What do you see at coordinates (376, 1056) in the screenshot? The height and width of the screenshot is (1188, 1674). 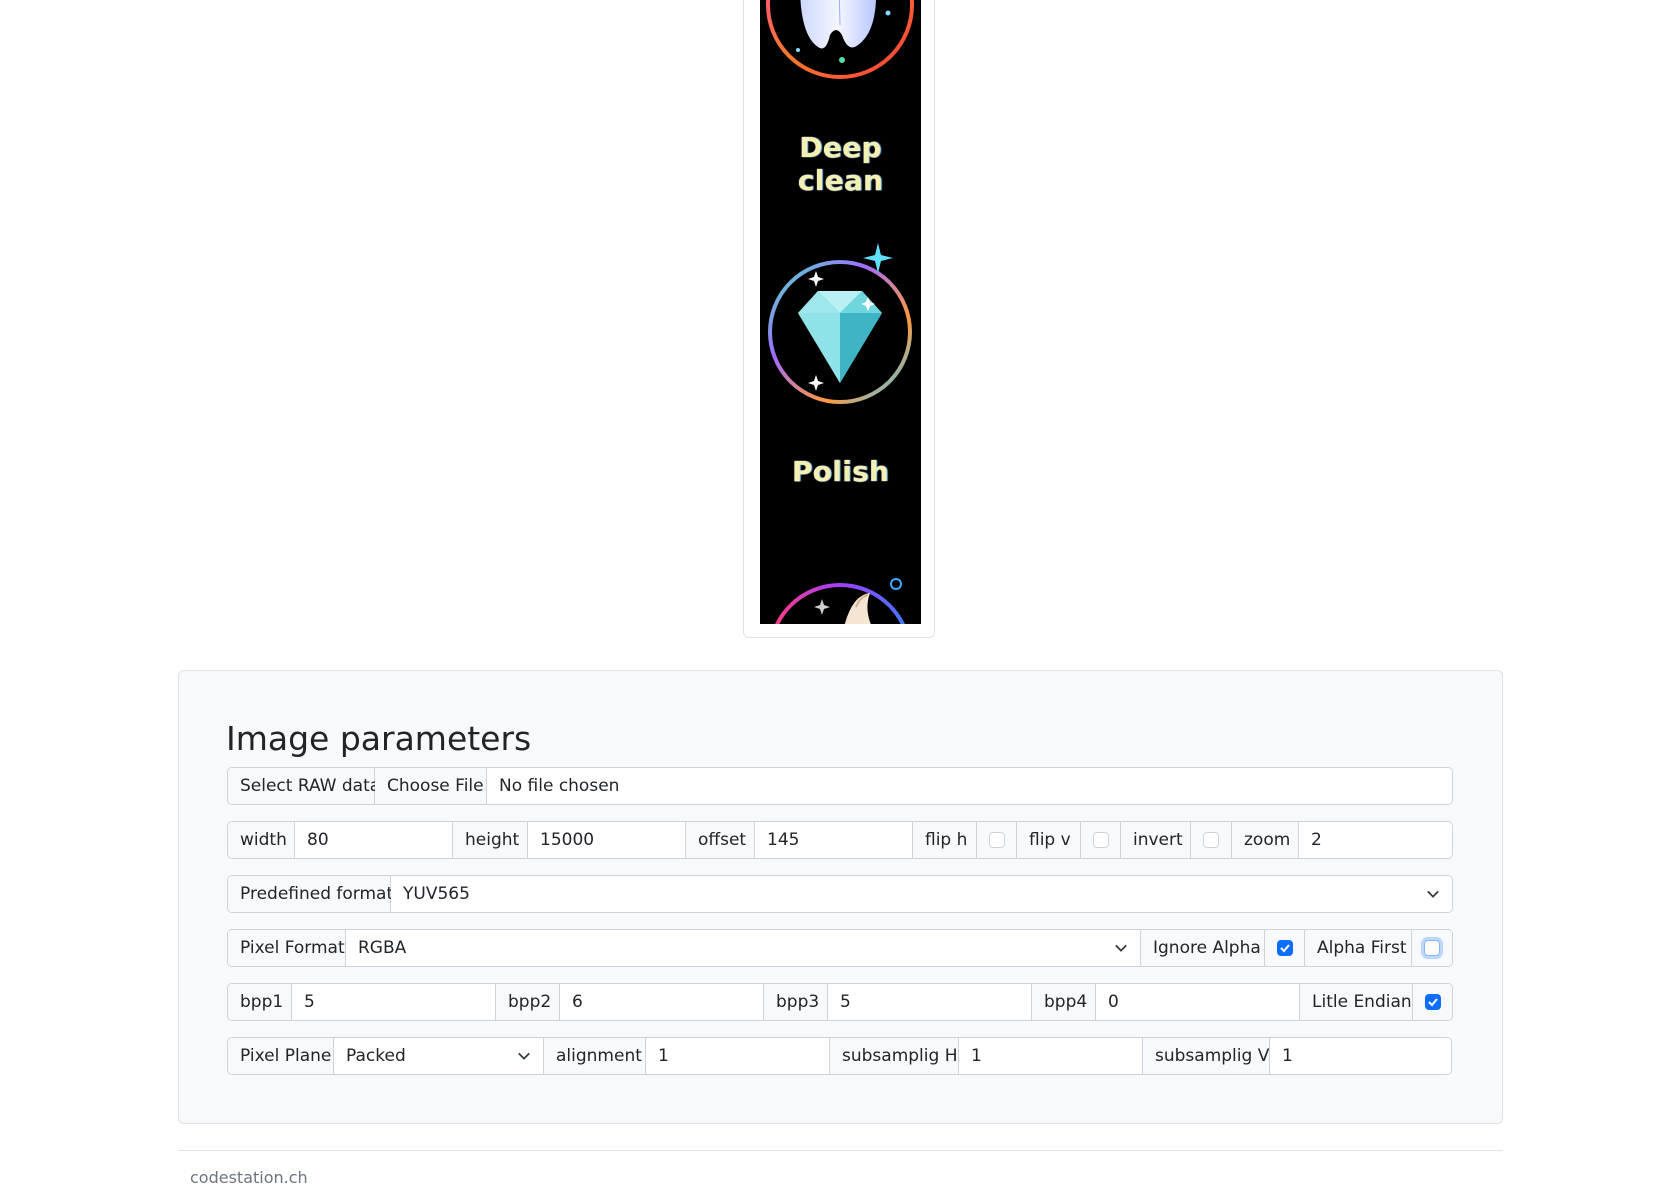 I see `pixel-plane-value: Packed` at bounding box center [376, 1056].